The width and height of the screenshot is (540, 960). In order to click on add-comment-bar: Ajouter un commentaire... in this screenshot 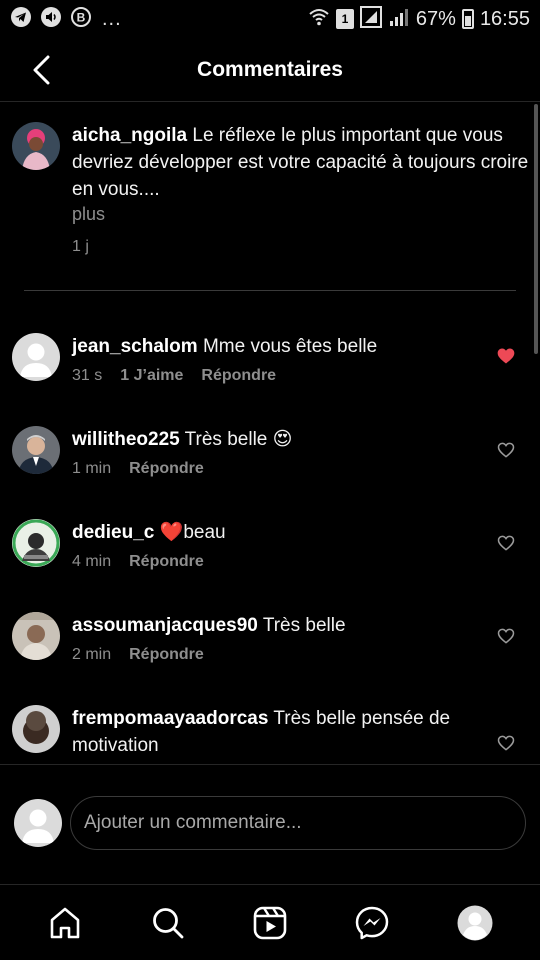, I will do `click(270, 824)`.